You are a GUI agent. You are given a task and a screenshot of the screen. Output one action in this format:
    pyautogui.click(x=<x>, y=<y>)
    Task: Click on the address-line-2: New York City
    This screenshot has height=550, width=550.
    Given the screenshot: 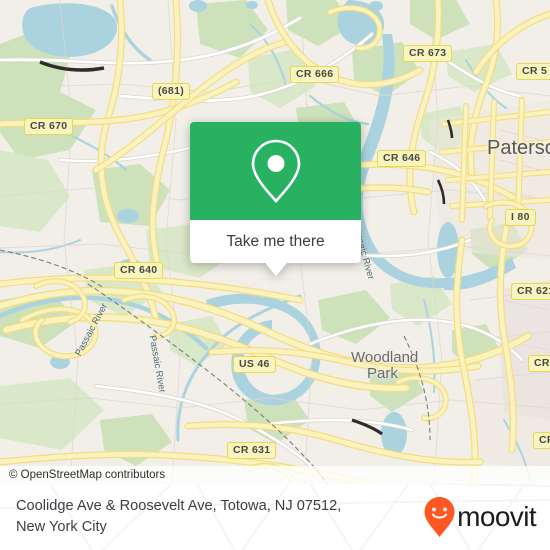 What is the action you would take?
    pyautogui.click(x=61, y=527)
    